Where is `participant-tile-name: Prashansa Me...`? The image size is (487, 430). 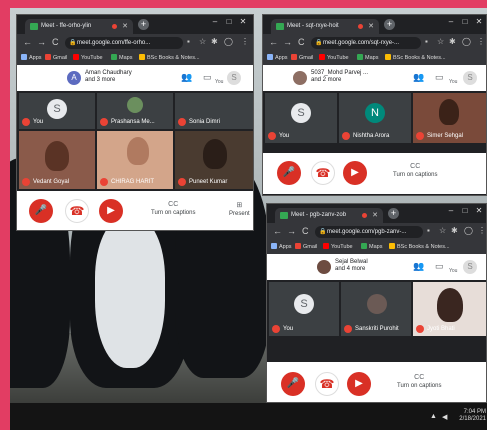
participant-tile-name: Prashansa Me... is located at coordinates (133, 122).